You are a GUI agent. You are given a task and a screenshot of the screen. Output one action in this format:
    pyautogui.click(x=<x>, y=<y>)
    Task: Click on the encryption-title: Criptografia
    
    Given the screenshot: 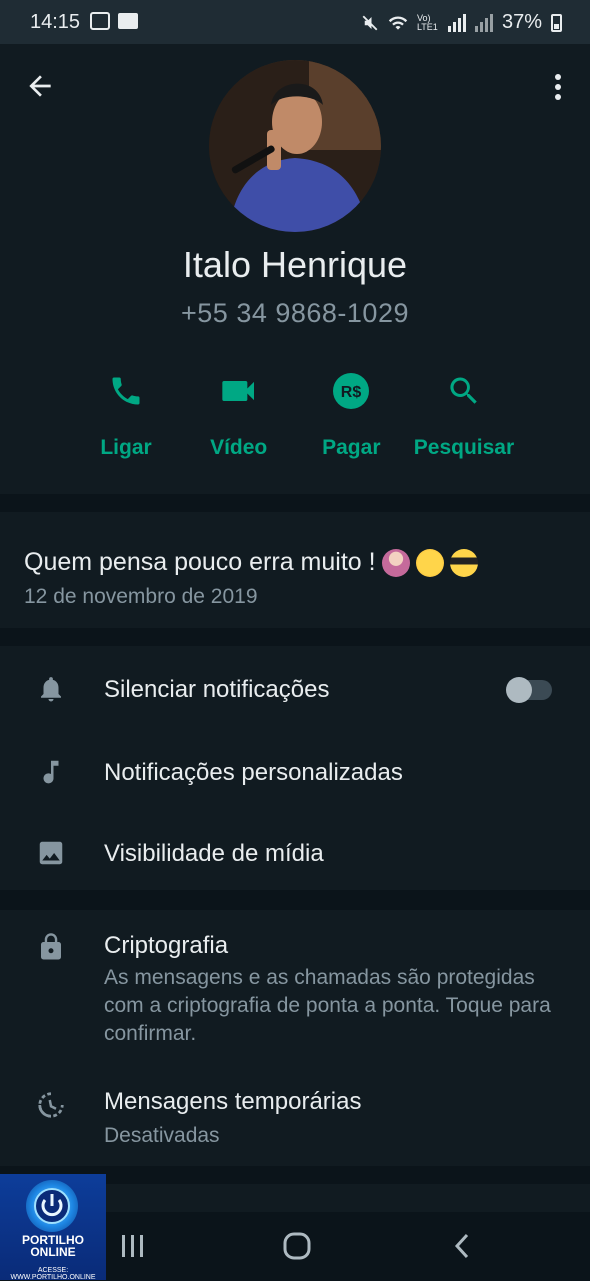 What is the action you would take?
    pyautogui.click(x=166, y=945)
    